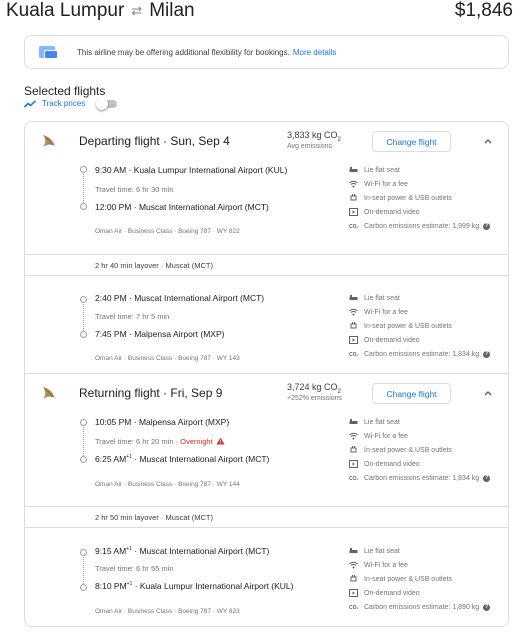 This screenshot has height=640, width=531. Describe the element at coordinates (266, 517) in the screenshot. I see `layover-row: 2 hr 50 min layover · Muscat (MCT)` at that location.